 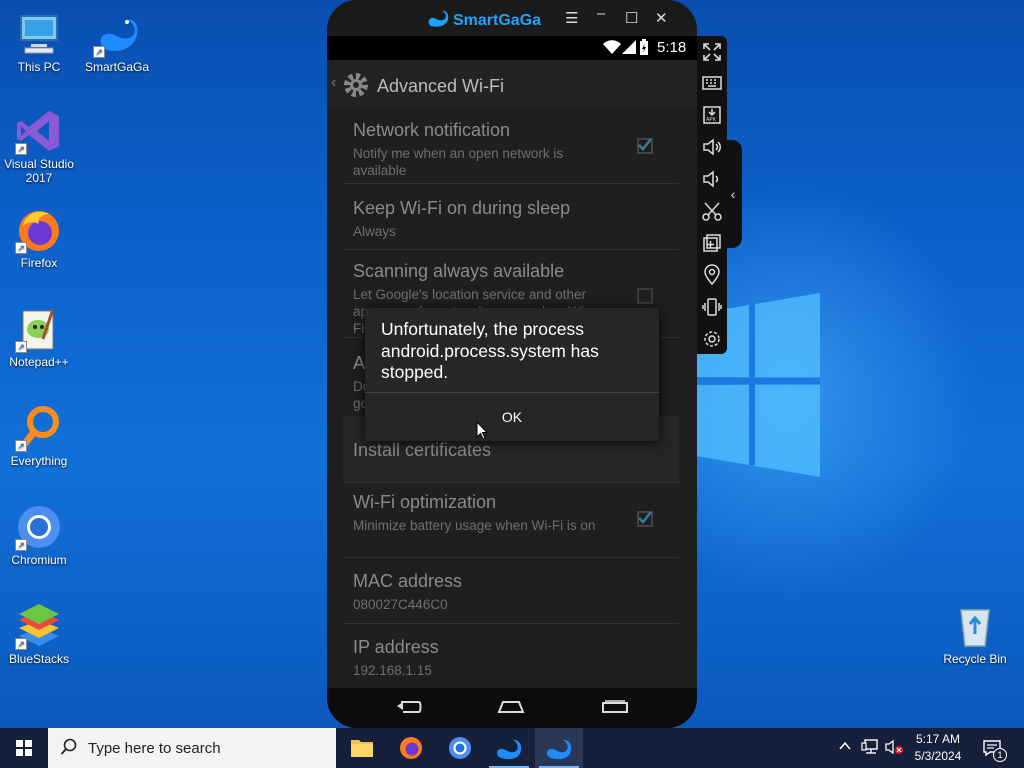 What do you see at coordinates (374, 231) in the screenshot?
I see `pref-summary: Always` at bounding box center [374, 231].